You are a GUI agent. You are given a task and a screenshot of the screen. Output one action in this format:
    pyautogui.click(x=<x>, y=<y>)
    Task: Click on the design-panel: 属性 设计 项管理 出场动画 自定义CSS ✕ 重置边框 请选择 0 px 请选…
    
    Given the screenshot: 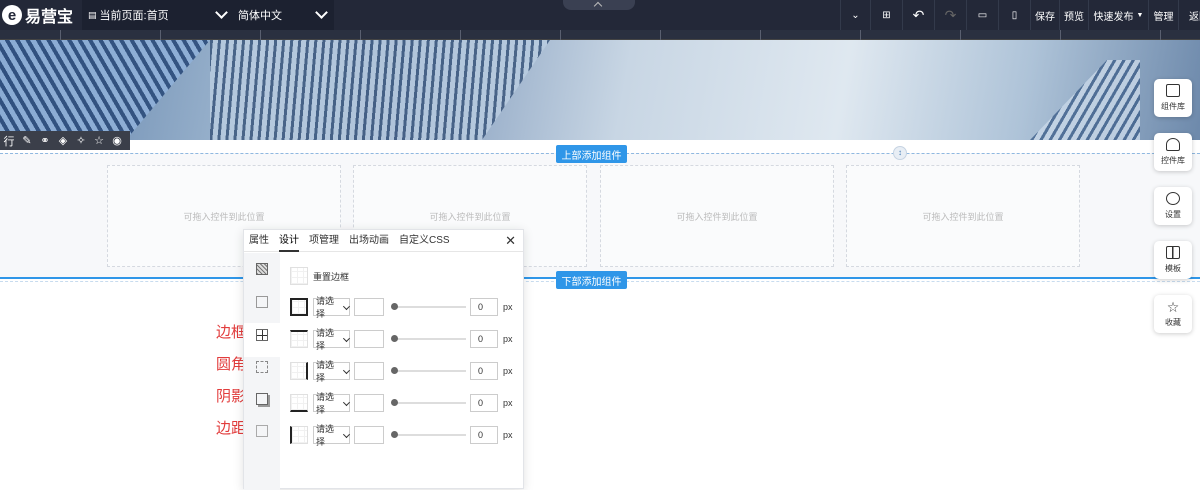 What is the action you would take?
    pyautogui.click(x=383, y=359)
    